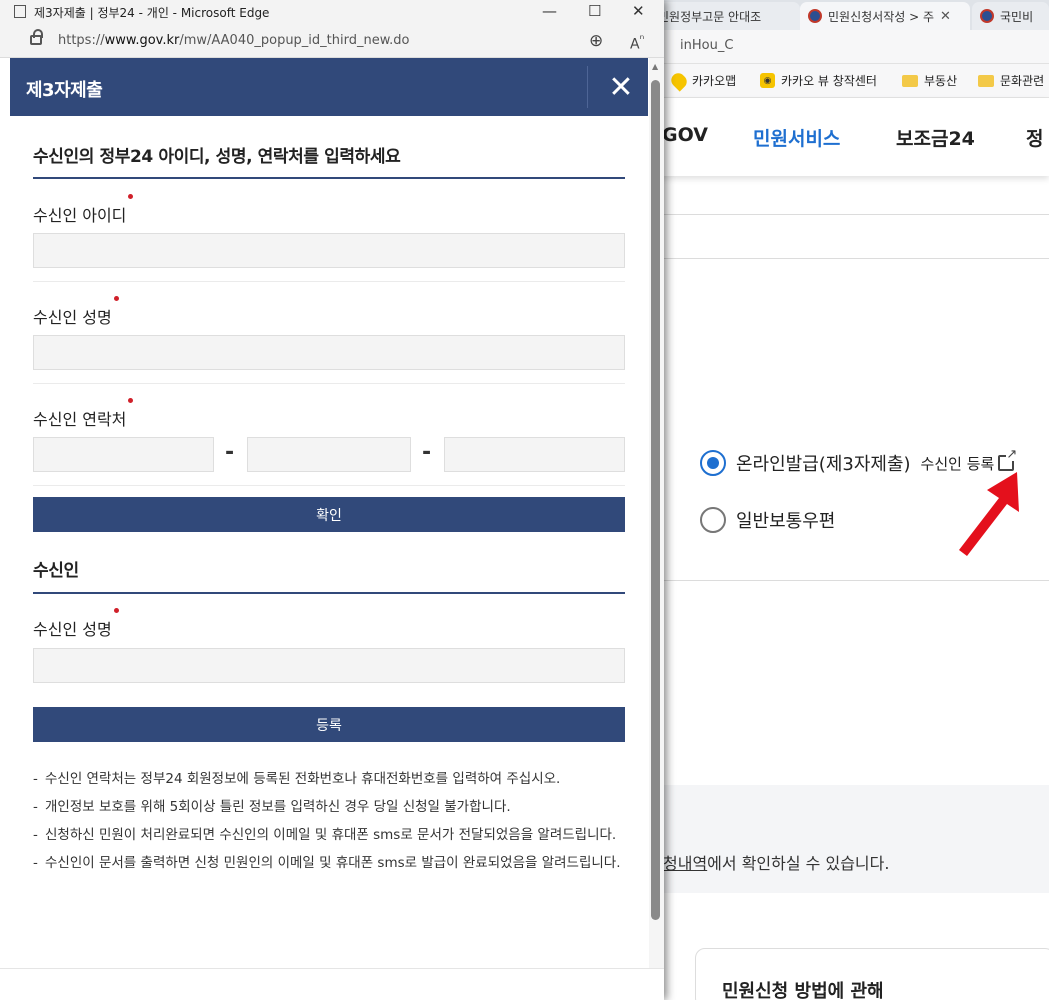 This screenshot has width=1049, height=1000. I want to click on option-label: 온라인발급(제3자제출), so click(823, 464).